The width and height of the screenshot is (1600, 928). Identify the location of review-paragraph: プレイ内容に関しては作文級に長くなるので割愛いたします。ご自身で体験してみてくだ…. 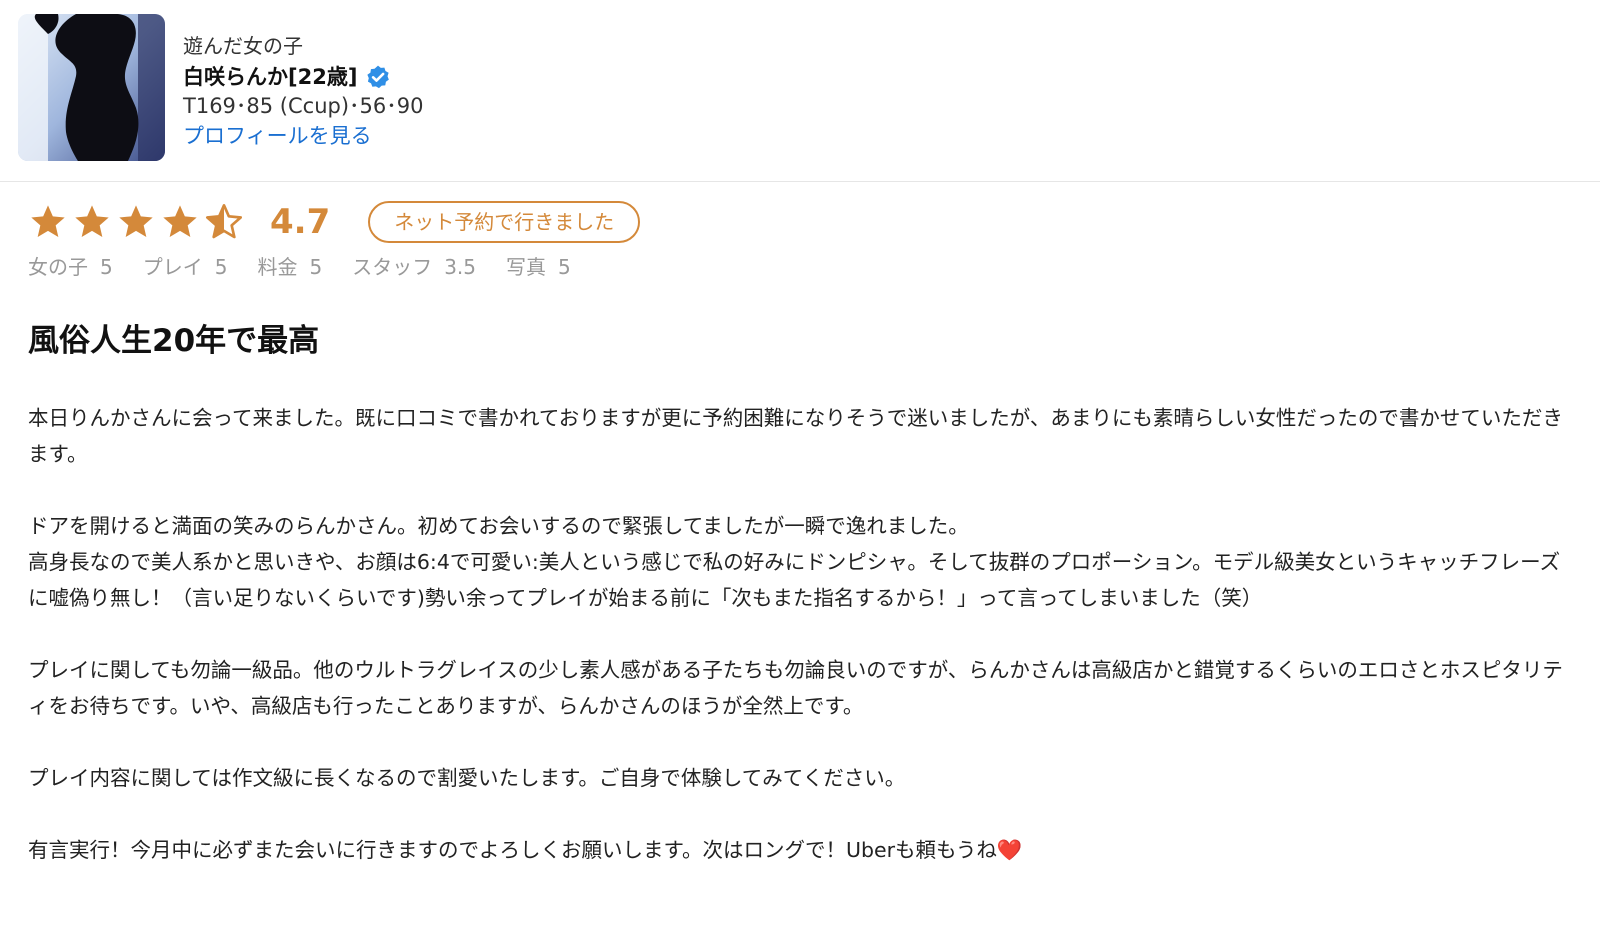
(467, 778).